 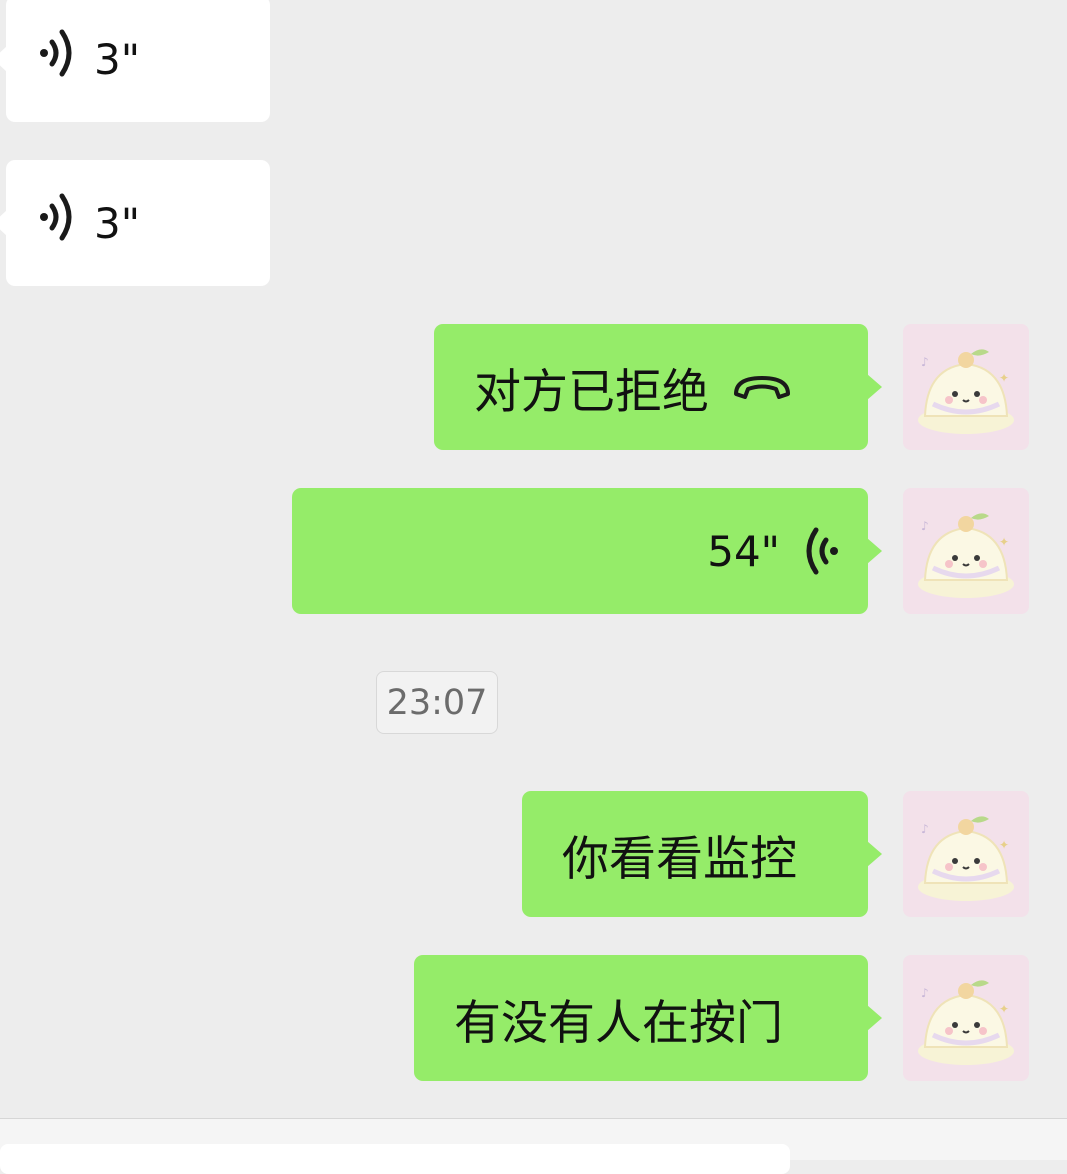 I want to click on message-text: 你看看监控, so click(x=679, y=859).